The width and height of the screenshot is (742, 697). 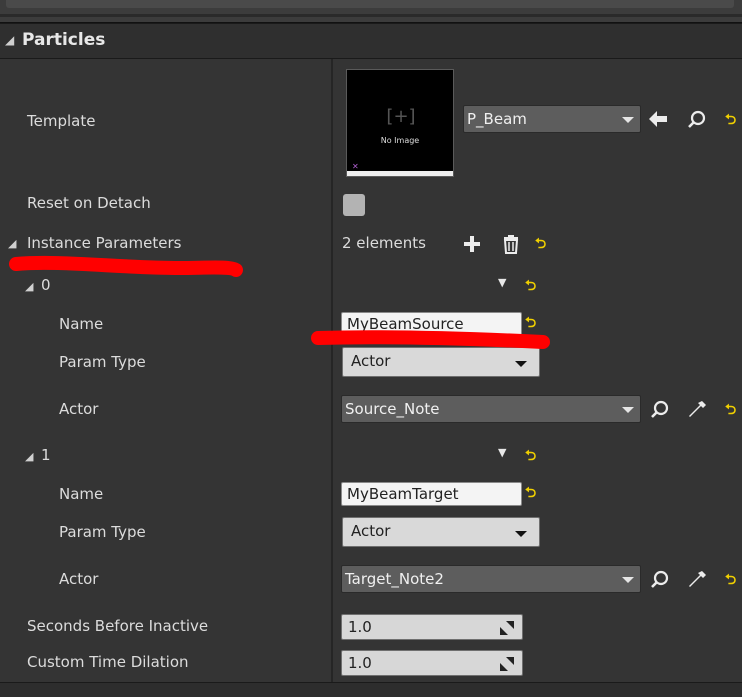 What do you see at coordinates (108, 662) in the screenshot?
I see `custom-time-dilation-label: Custom Time Dilation` at bounding box center [108, 662].